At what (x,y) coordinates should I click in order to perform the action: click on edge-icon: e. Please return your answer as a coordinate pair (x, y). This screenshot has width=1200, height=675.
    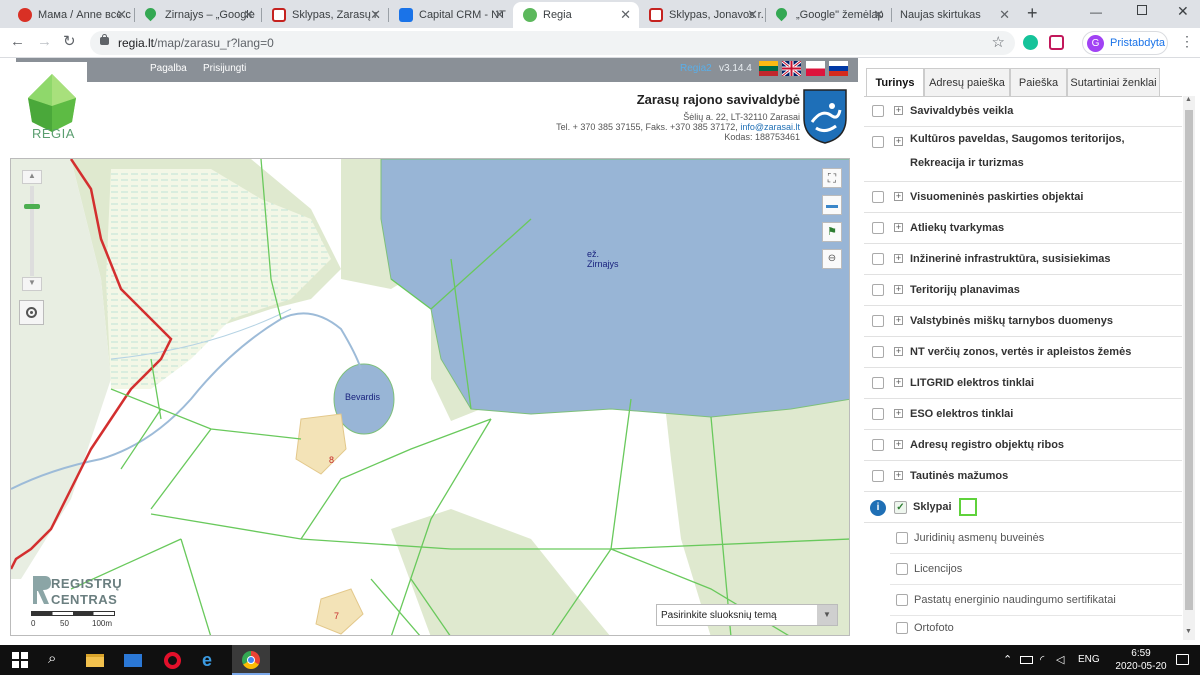
    Looking at the image, I should click on (212, 660).